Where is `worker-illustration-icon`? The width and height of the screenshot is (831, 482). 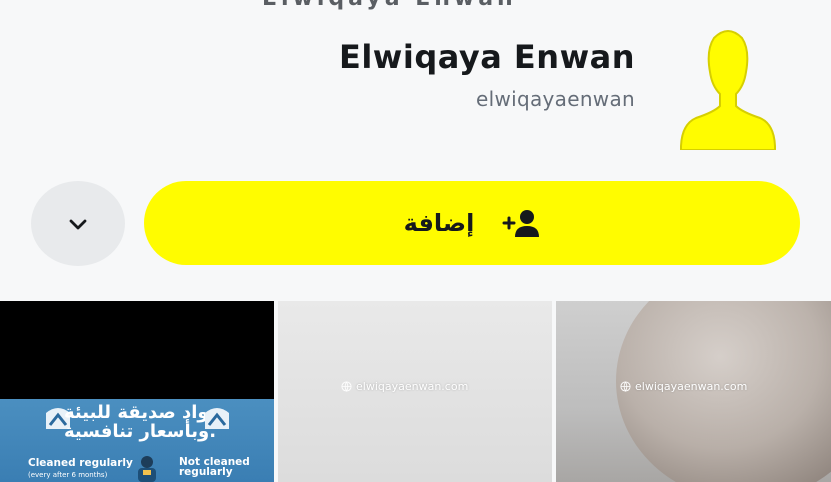 worker-illustration-icon is located at coordinates (147, 469).